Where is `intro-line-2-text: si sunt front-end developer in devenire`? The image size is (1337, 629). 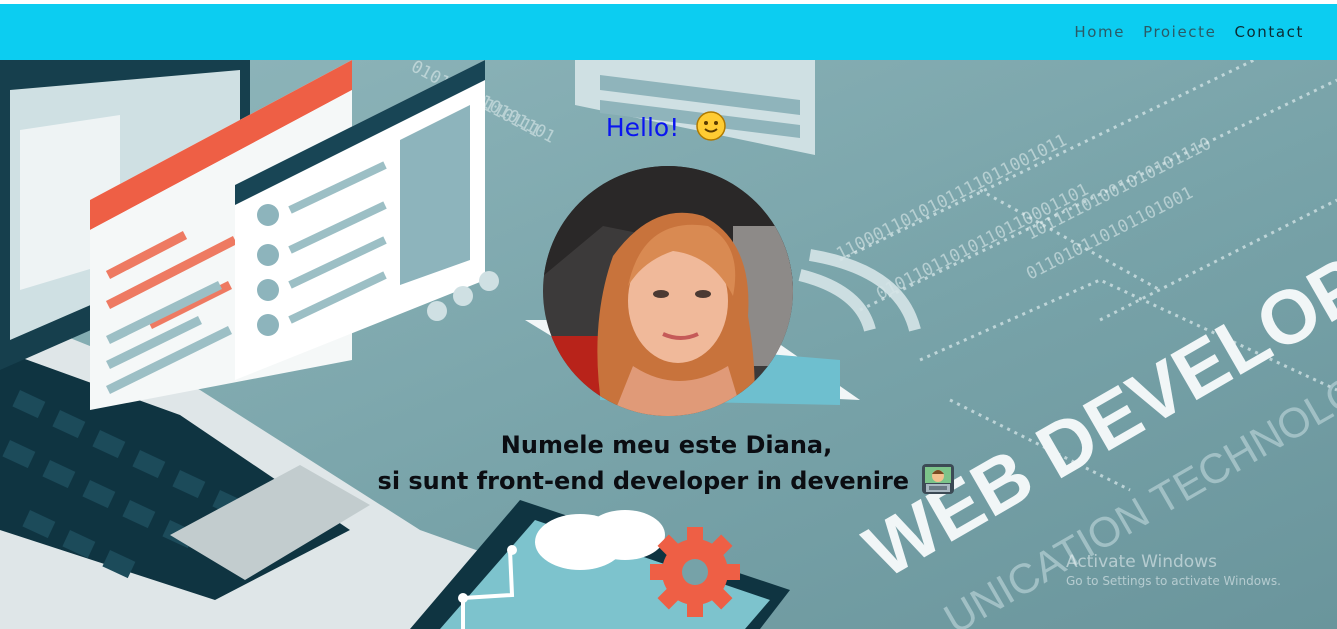
intro-line-2-text: si sunt front-end developer in devenire is located at coordinates (643, 481).